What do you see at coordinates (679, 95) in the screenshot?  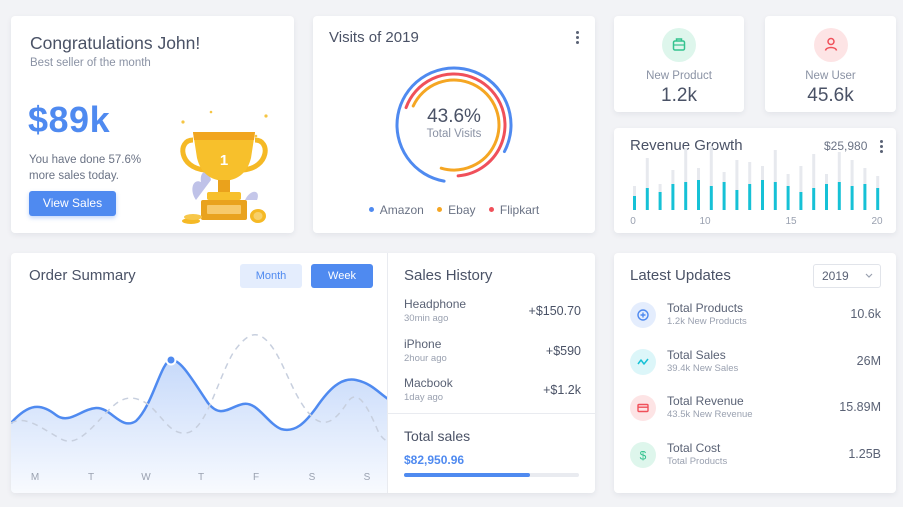 I see `new-product-value: 1.2k` at bounding box center [679, 95].